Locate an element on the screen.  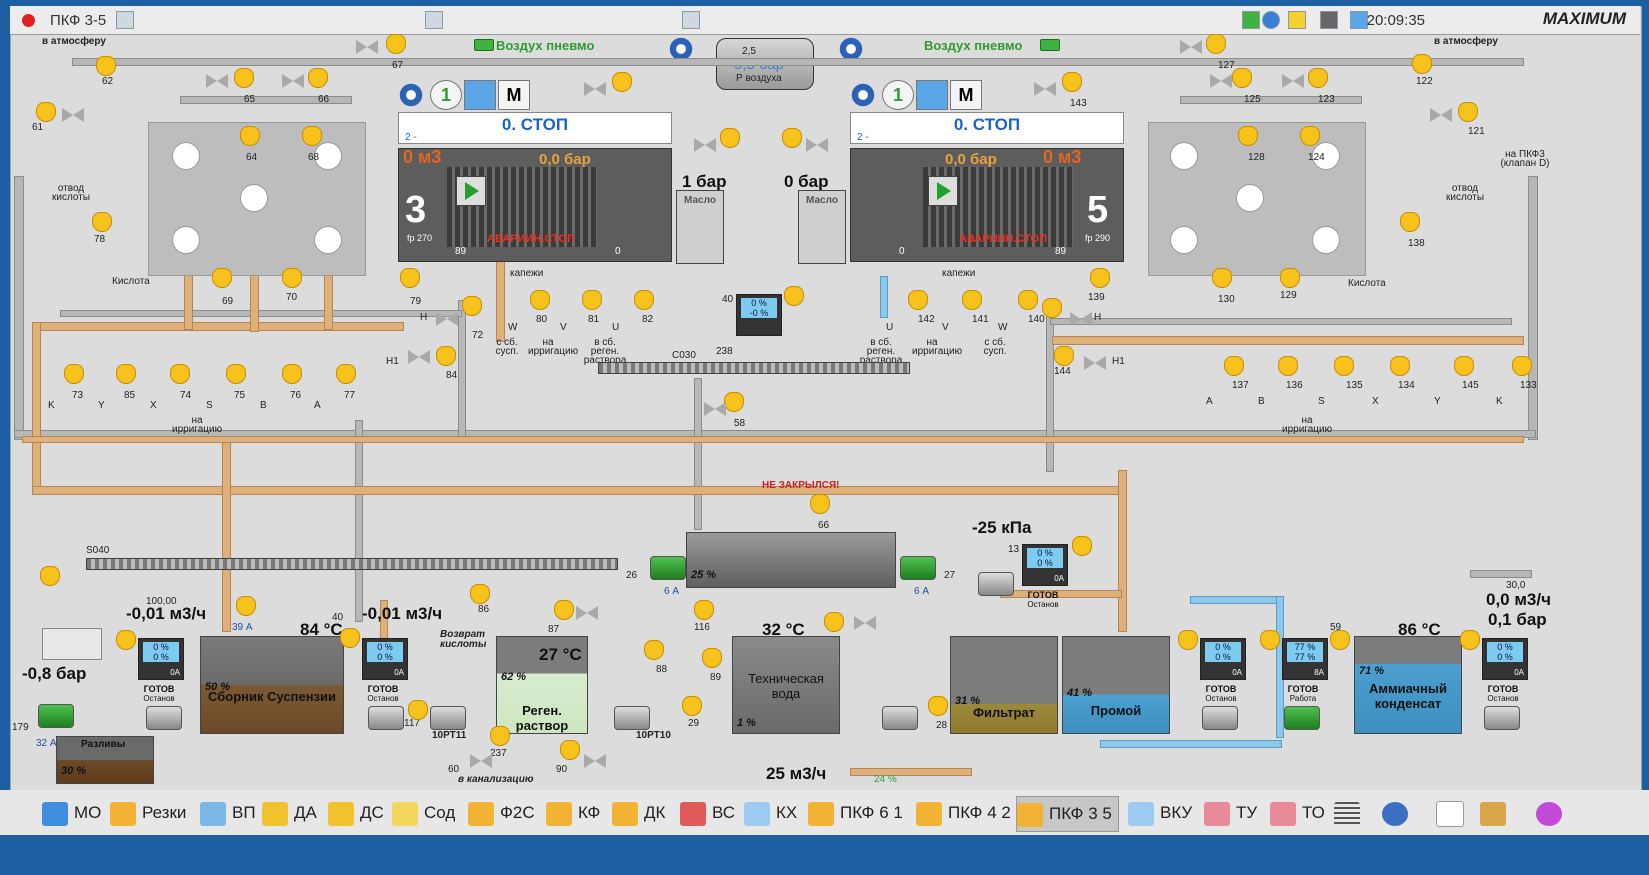
user-button is located at coordinates (1552, 813).